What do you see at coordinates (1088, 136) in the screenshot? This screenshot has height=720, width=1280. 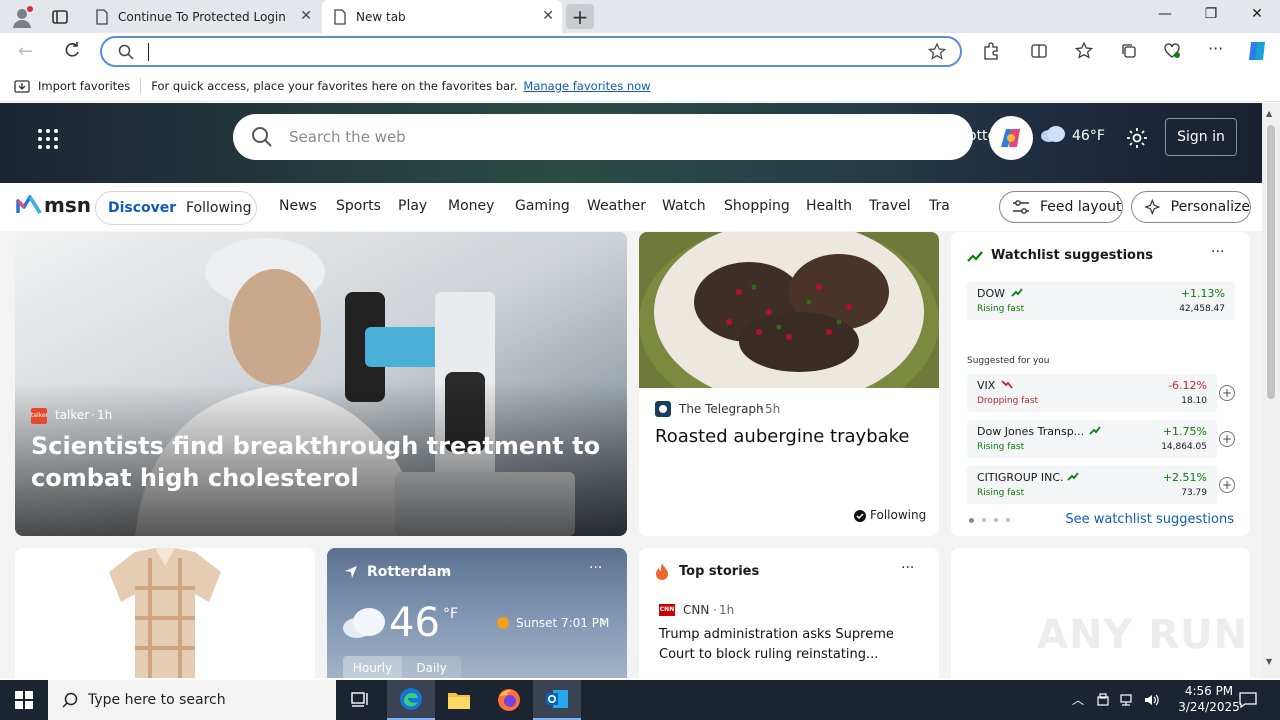 I see `header-weather-temp: 46°F` at bounding box center [1088, 136].